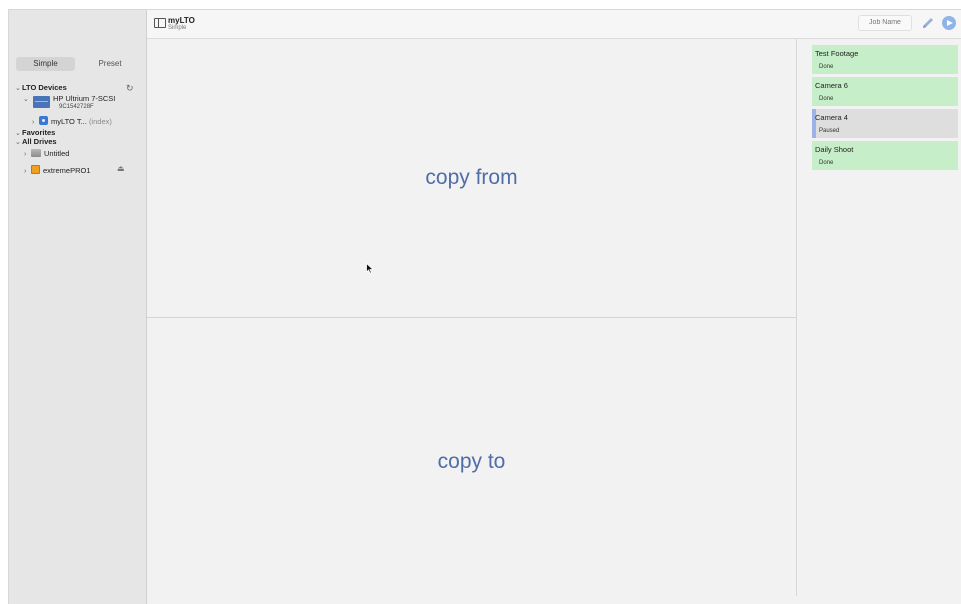 The width and height of the screenshot is (961, 604). What do you see at coordinates (885, 155) in the screenshot?
I see `job-item: Daily Shoot Done` at bounding box center [885, 155].